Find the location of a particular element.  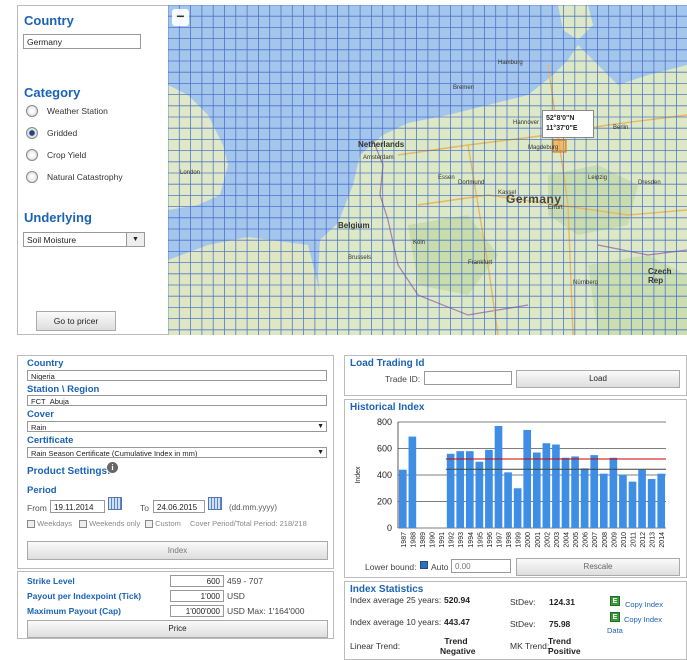

avg25-label: Index average 25 years: is located at coordinates (396, 600).